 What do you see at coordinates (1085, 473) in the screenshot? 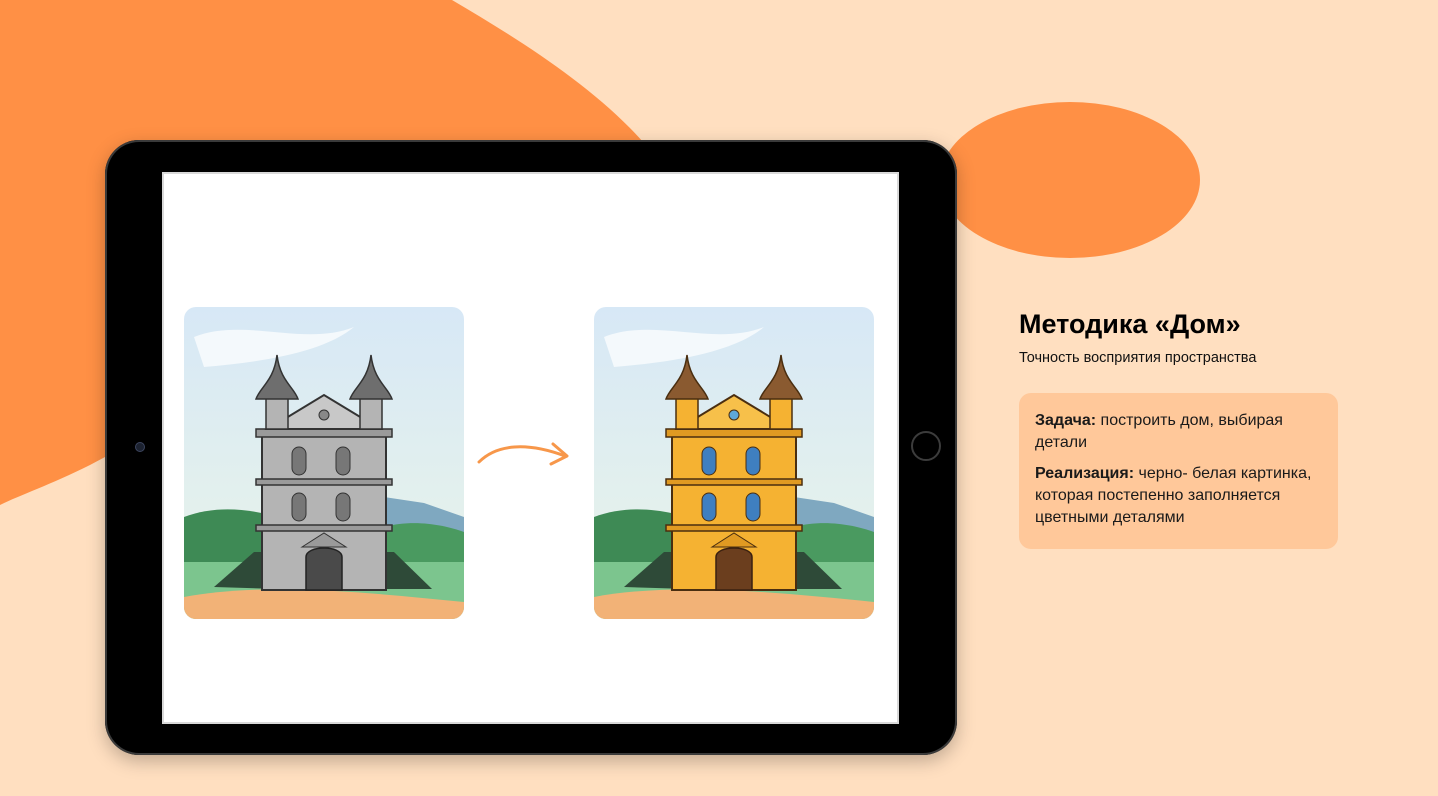
I see `implementation-label: Реализация:` at bounding box center [1085, 473].